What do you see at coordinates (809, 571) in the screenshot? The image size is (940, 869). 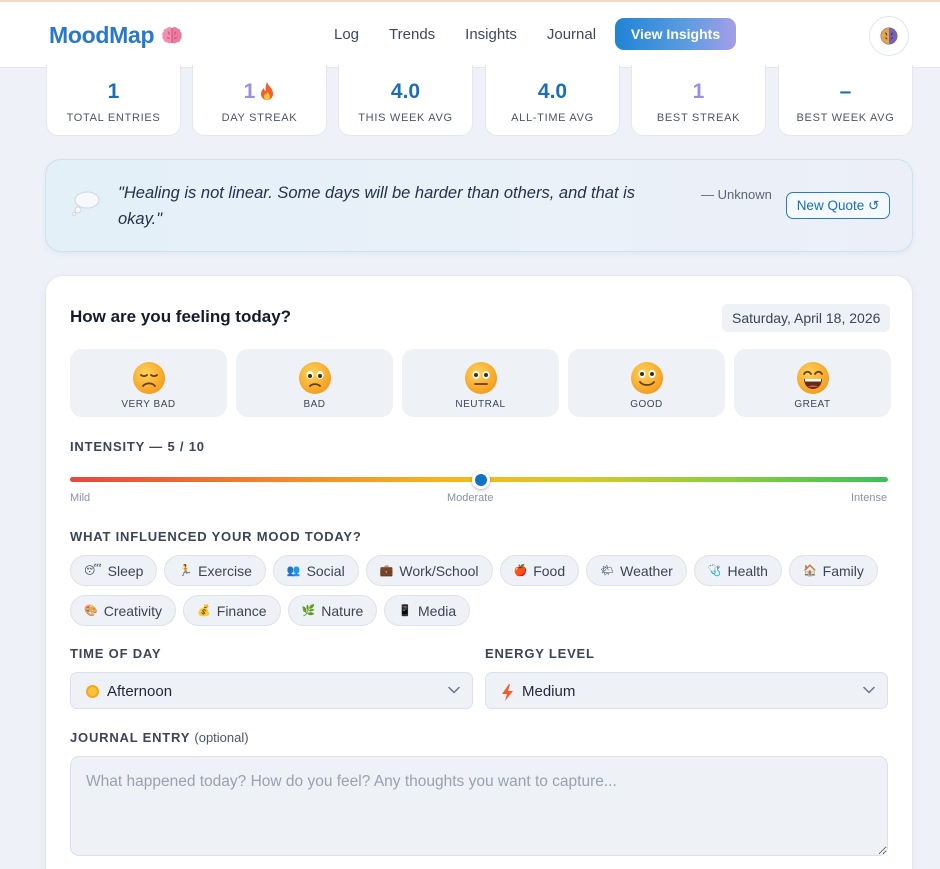 I see `house-icon: 🏠` at bounding box center [809, 571].